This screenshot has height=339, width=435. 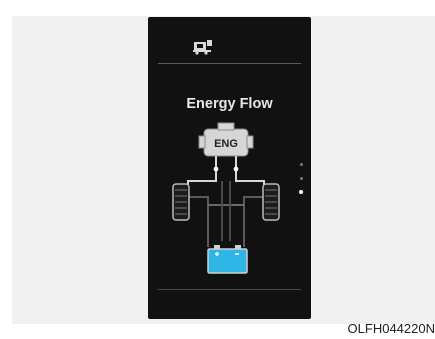 What do you see at coordinates (229, 63) in the screenshot?
I see `header-divider` at bounding box center [229, 63].